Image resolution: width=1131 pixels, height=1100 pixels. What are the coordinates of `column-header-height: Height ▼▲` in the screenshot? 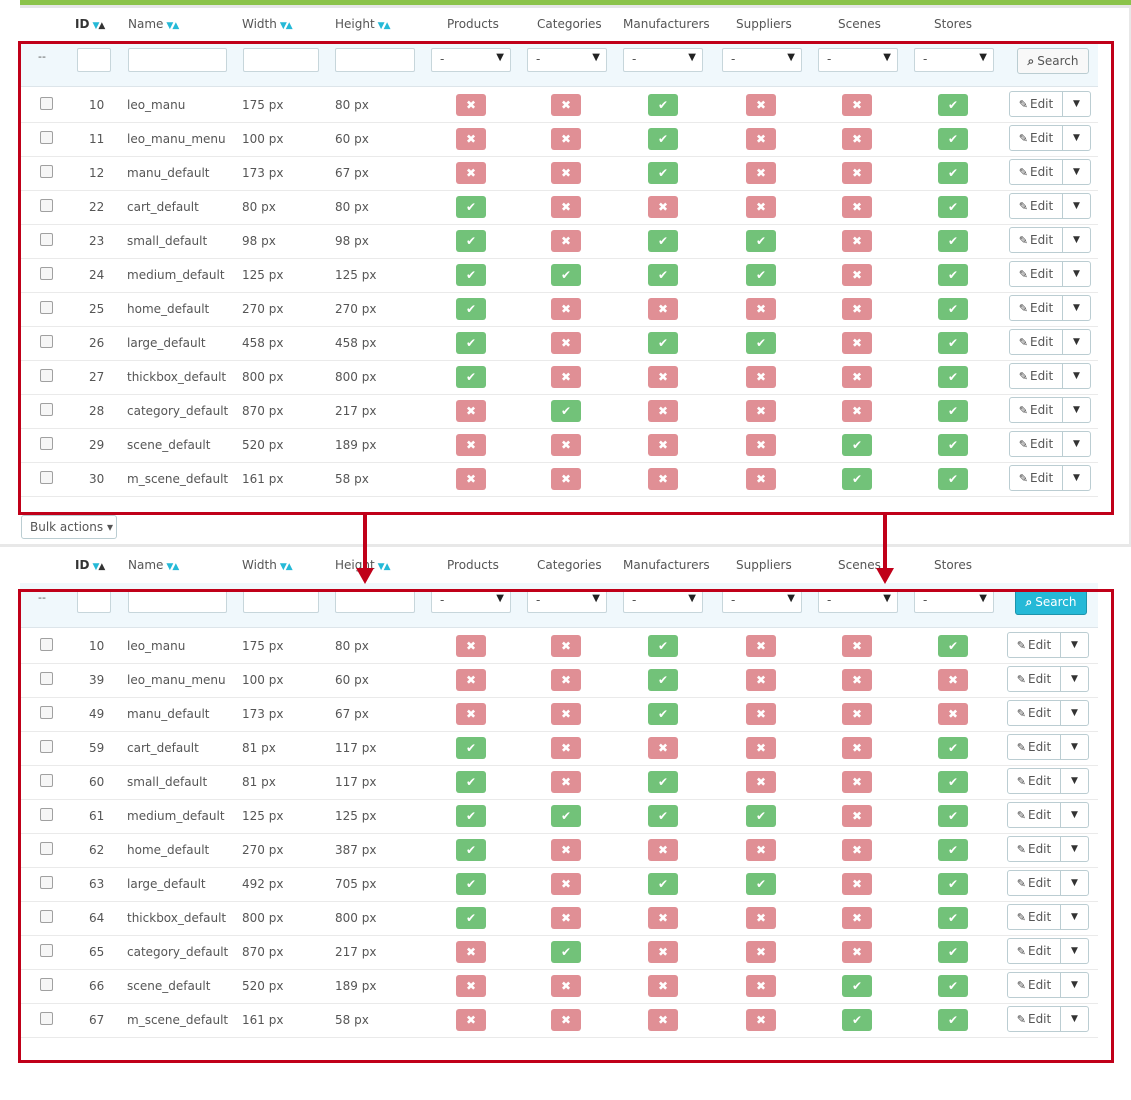 It's located at (363, 25).